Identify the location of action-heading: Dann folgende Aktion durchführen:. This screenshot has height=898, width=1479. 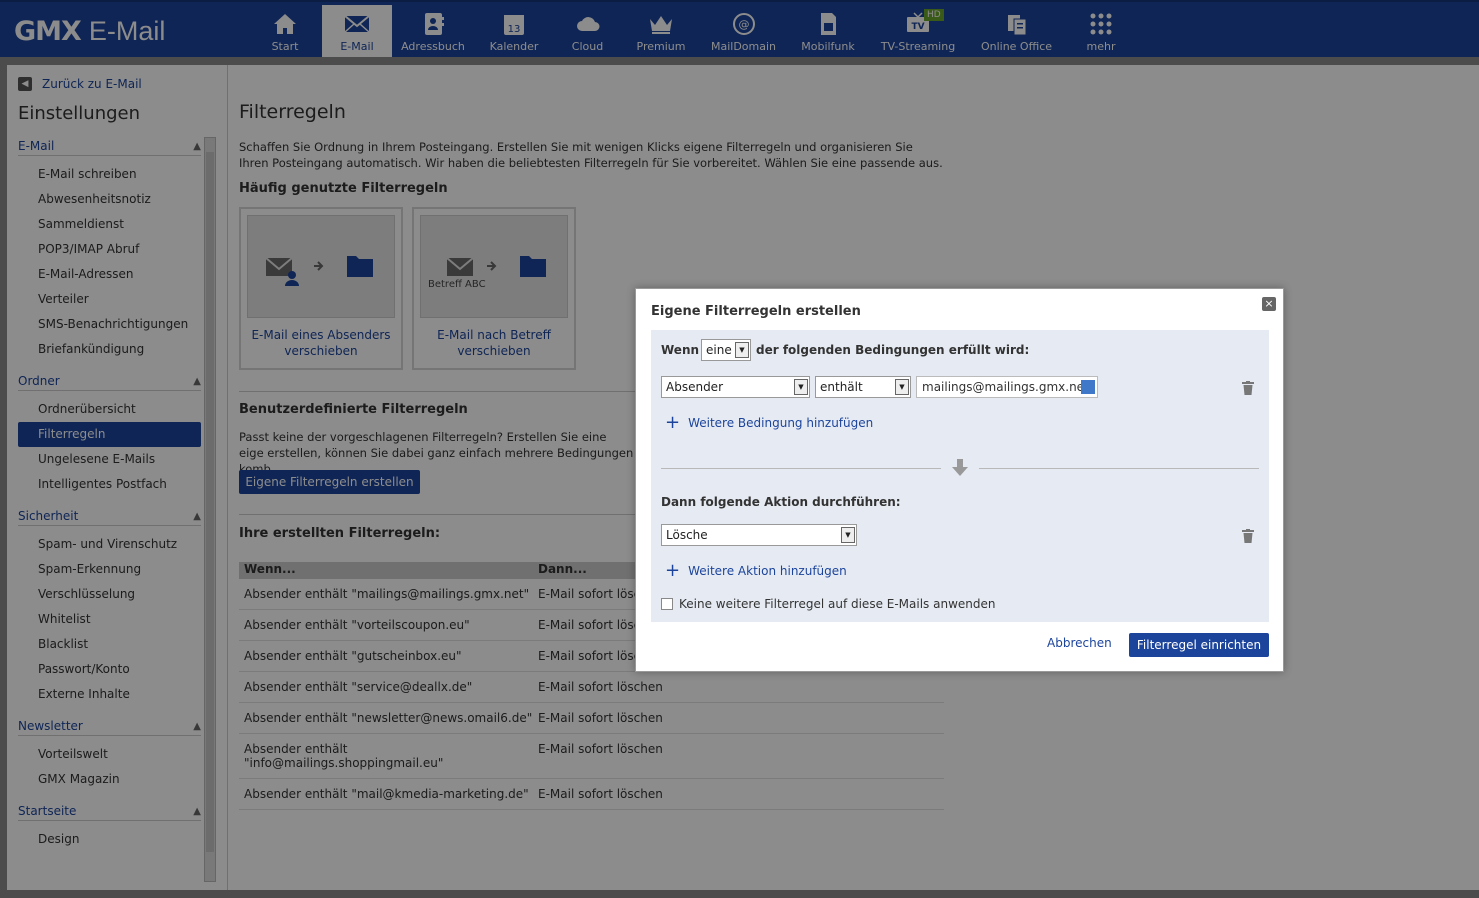
(781, 502).